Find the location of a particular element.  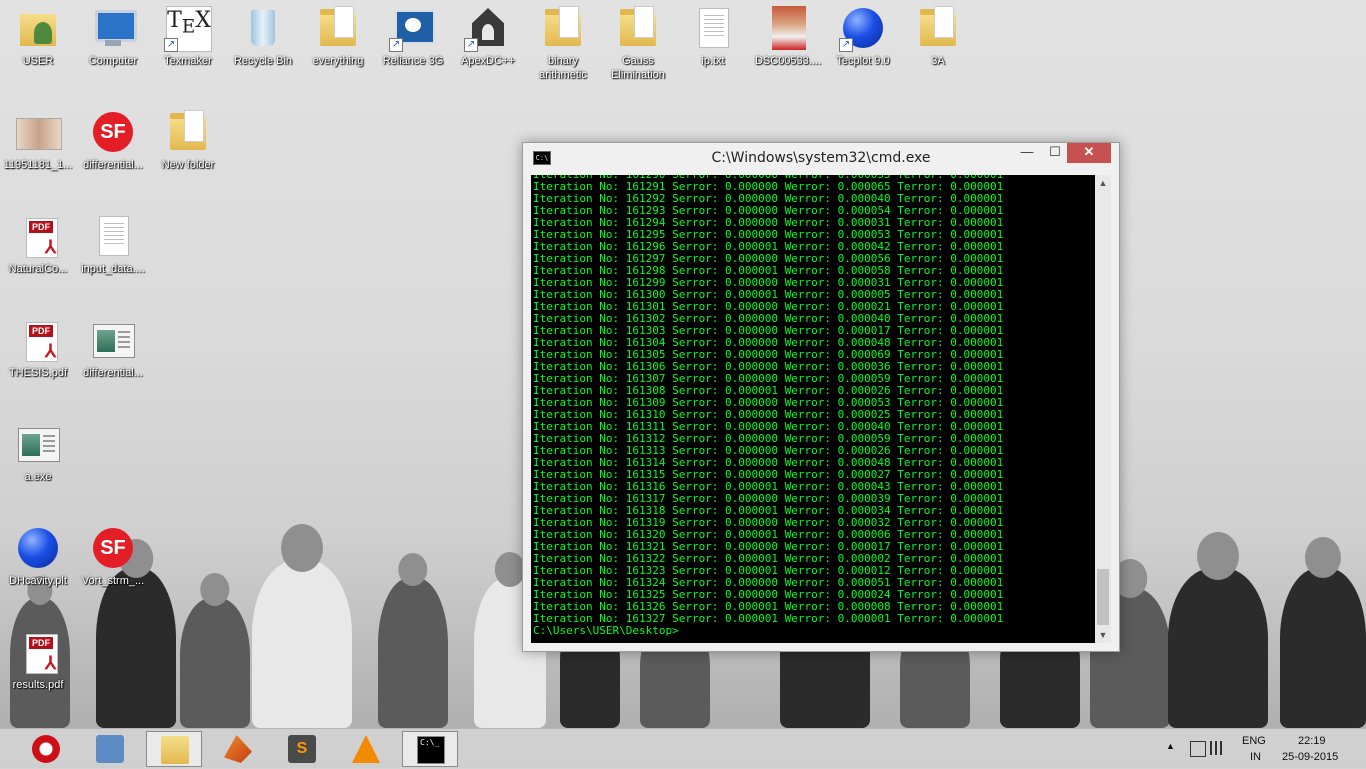

scrollbar-thumb is located at coordinates (1103, 597).